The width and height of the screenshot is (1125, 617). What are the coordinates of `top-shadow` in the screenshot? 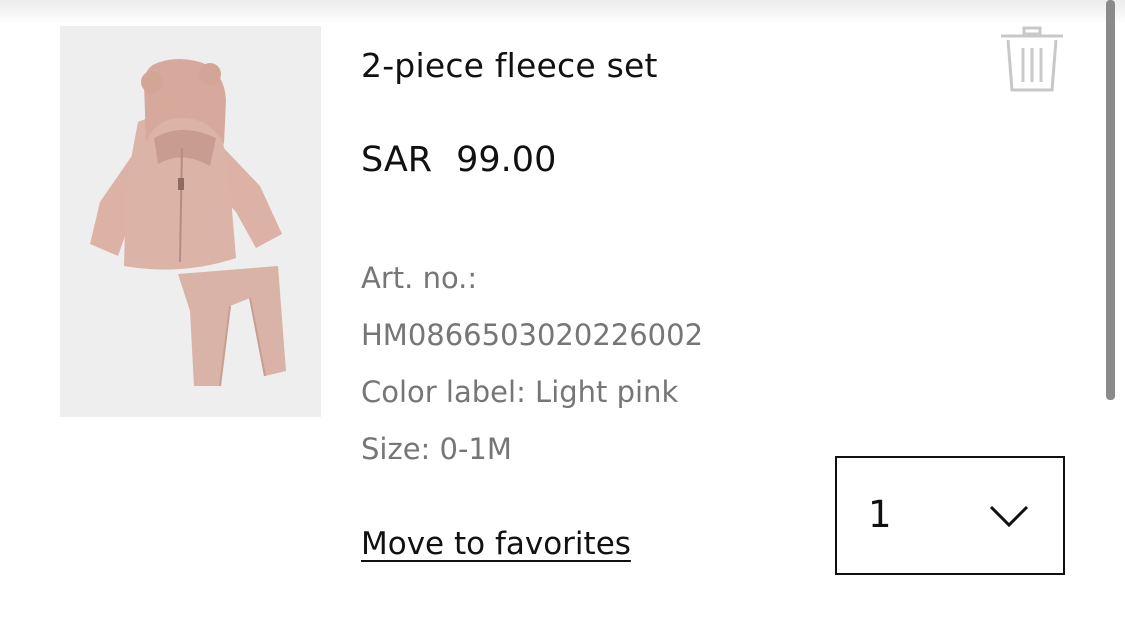 It's located at (562, 12).